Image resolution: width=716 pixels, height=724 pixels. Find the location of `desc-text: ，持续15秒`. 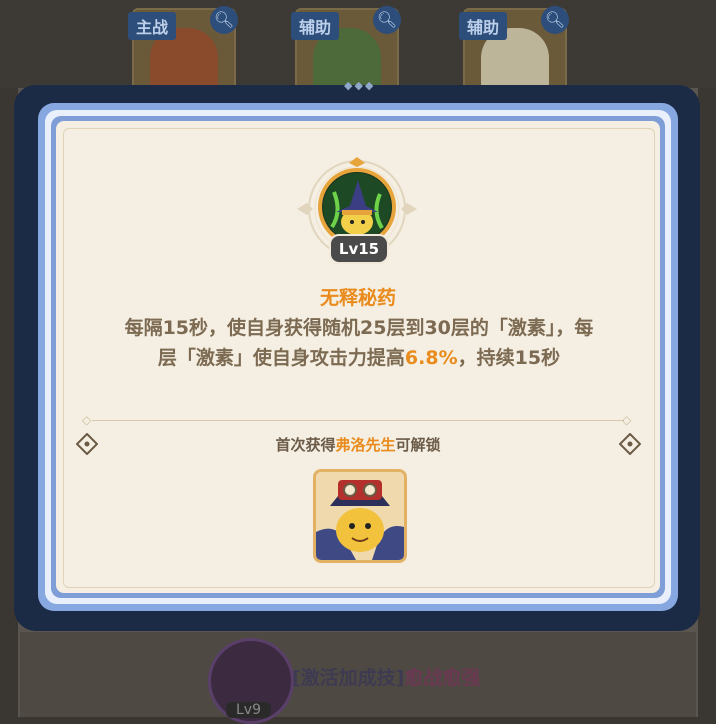

desc-text: ，持续15秒 is located at coordinates (509, 358).